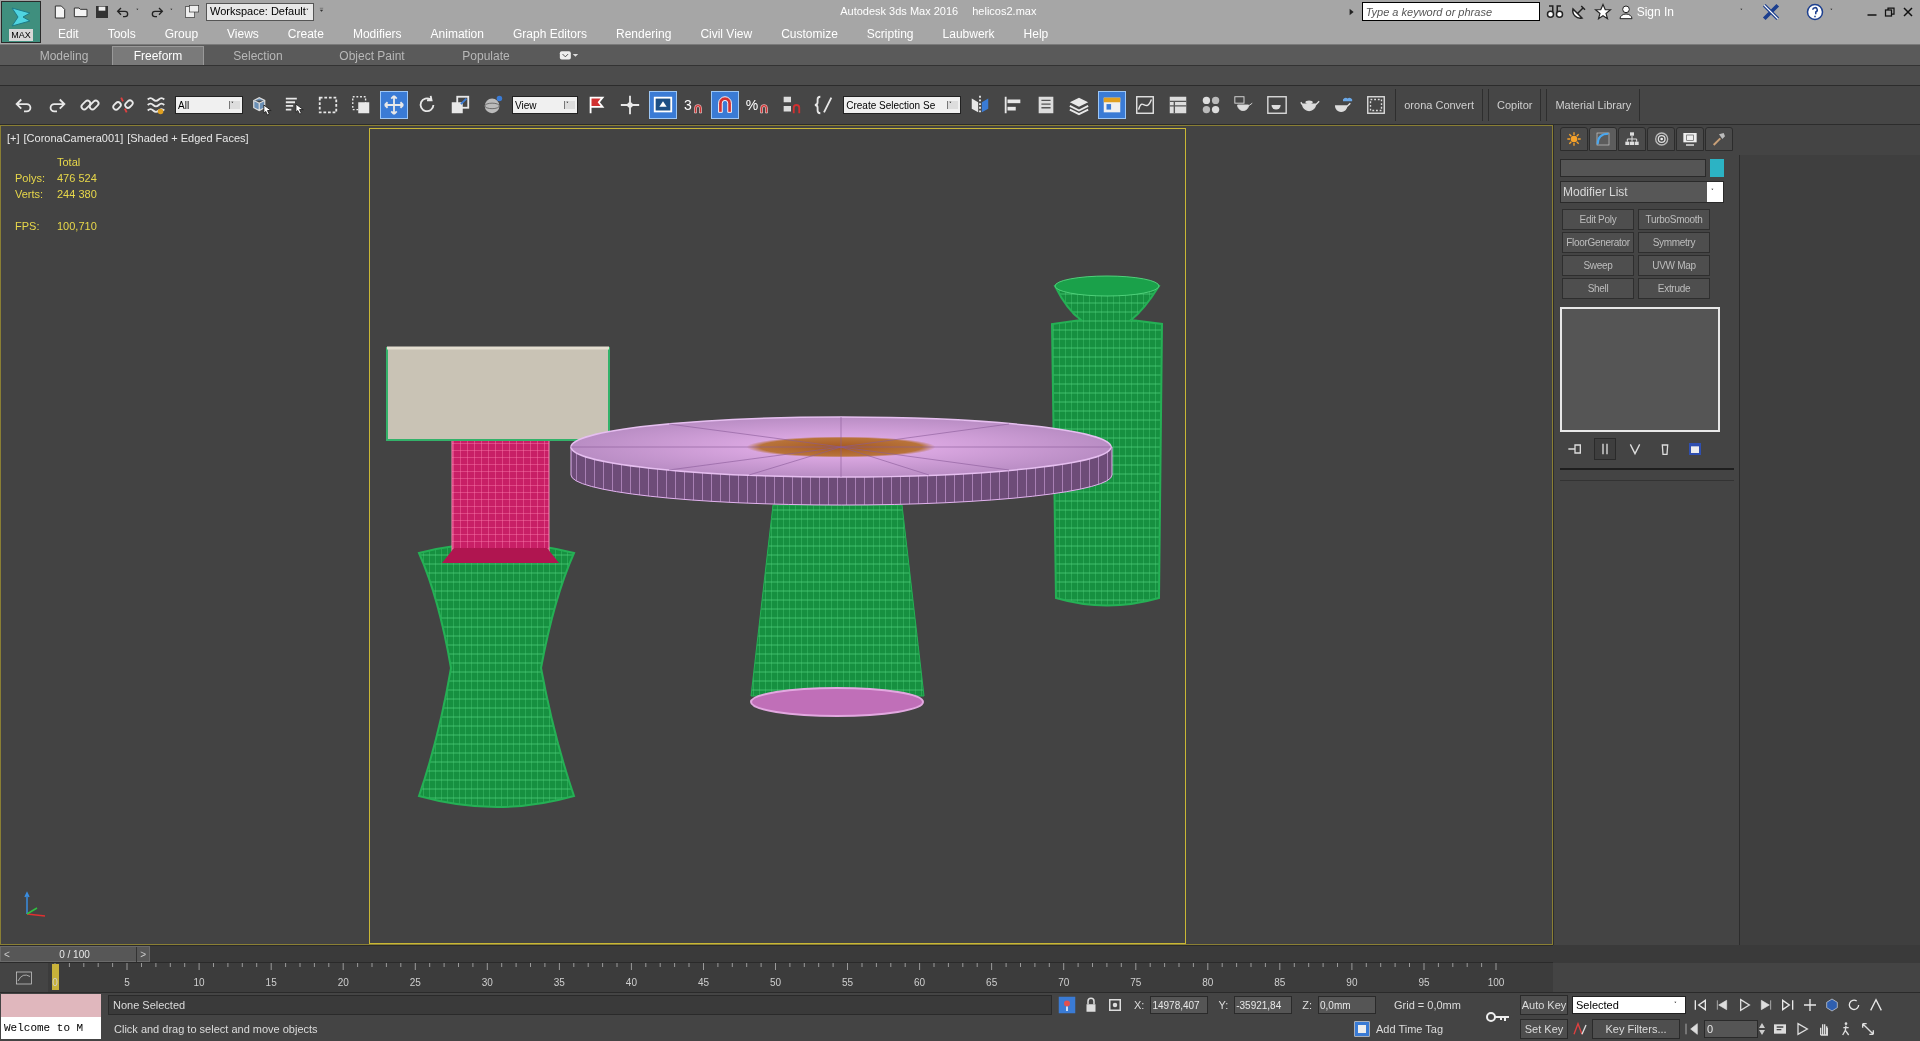 The image size is (1920, 1041). Describe the element at coordinates (1802, 1029) in the screenshot. I see `render-play-icon` at that location.